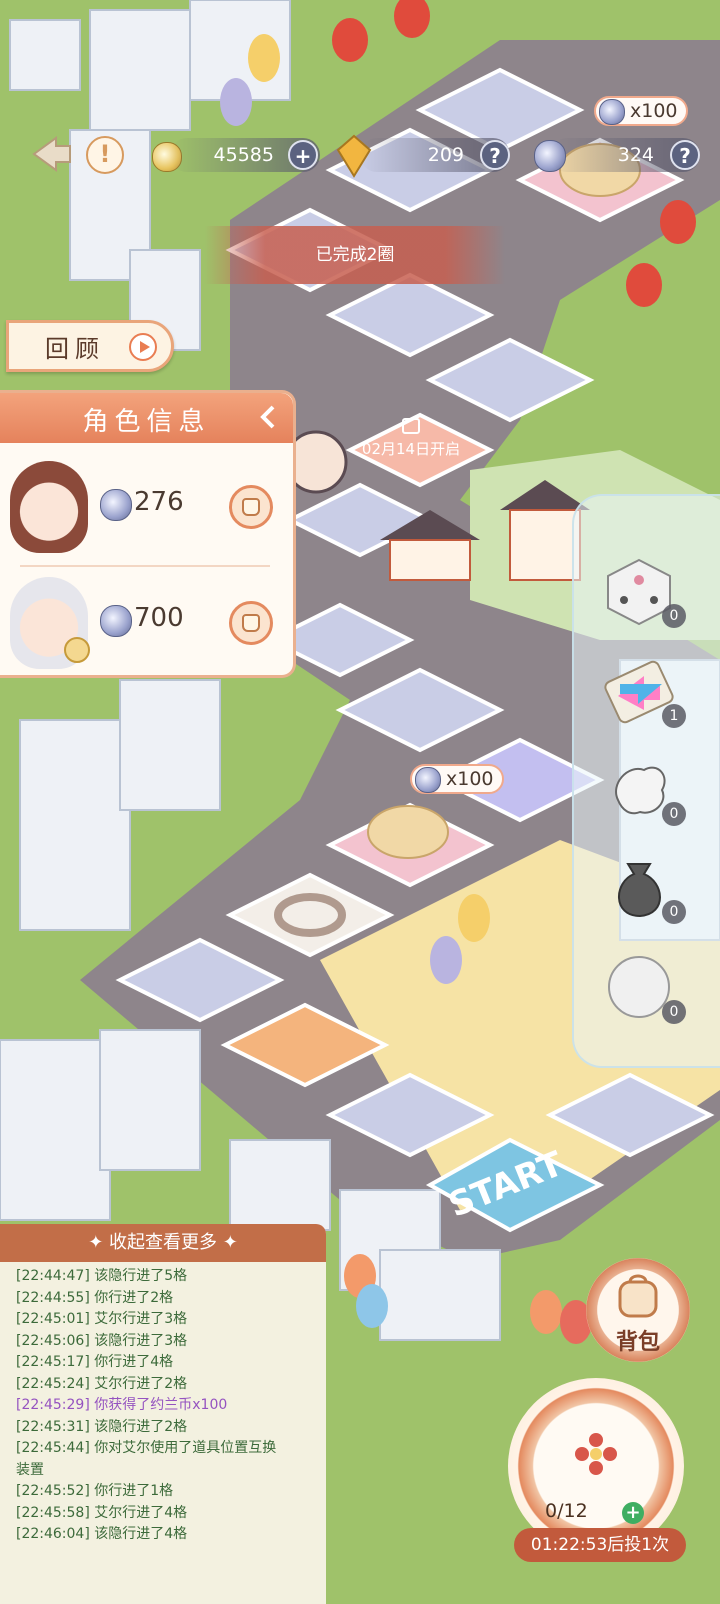  Describe the element at coordinates (102, 1534) in the screenshot. I see `log-line: [22:46:04] 该隐行进了4格` at that location.